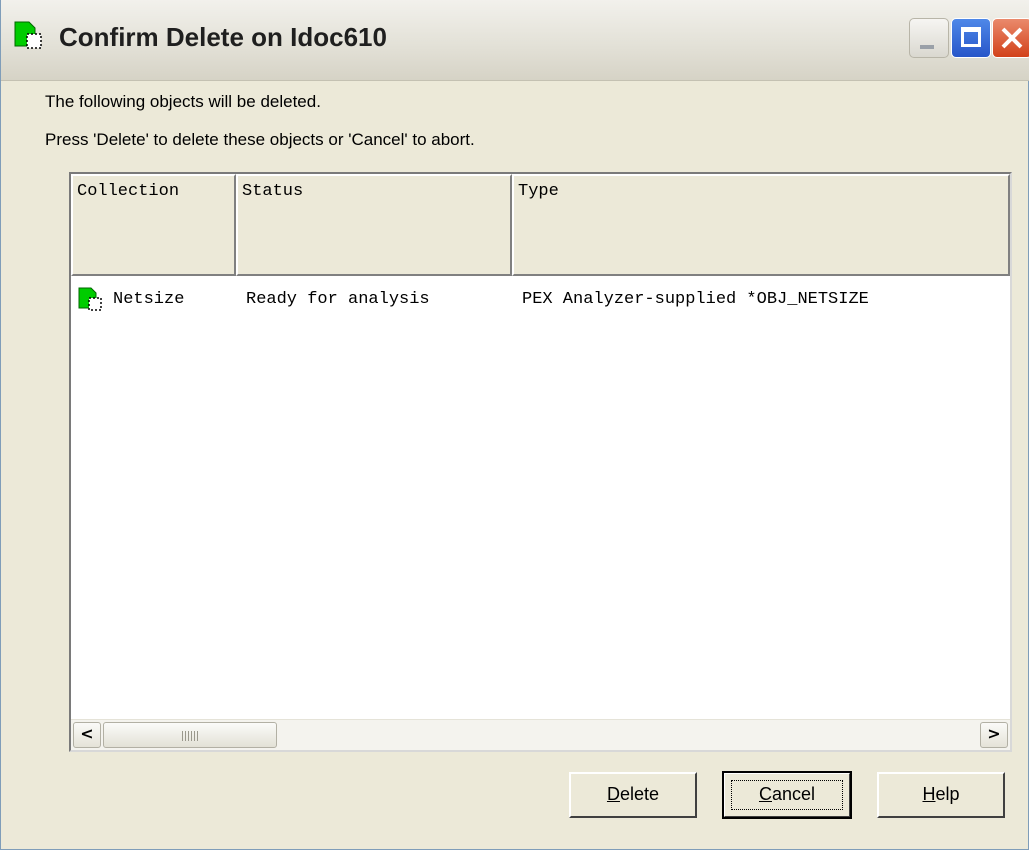 This screenshot has width=1029, height=850. I want to click on minimize-button, so click(929, 38).